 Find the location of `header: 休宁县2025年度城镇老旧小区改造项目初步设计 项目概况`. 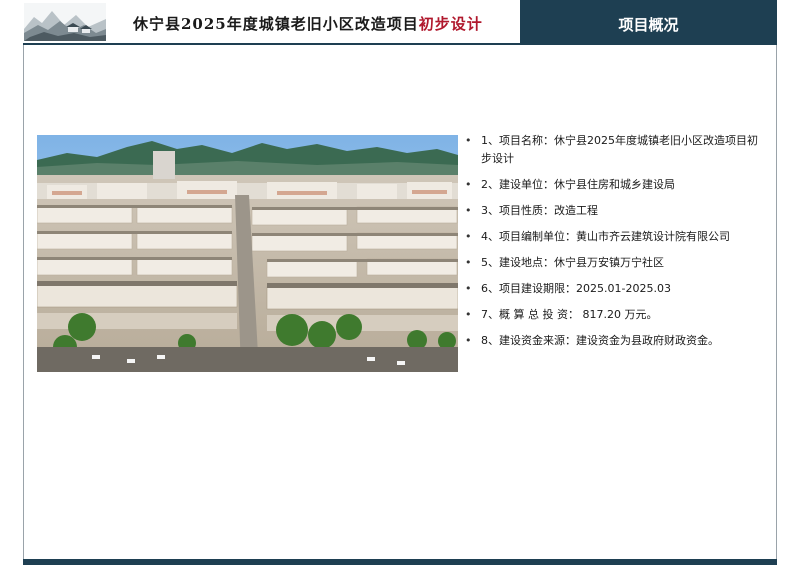

header: 休宁县2025年度城镇老旧小区改造项目初步设计 项目概况 is located at coordinates (400, 22).